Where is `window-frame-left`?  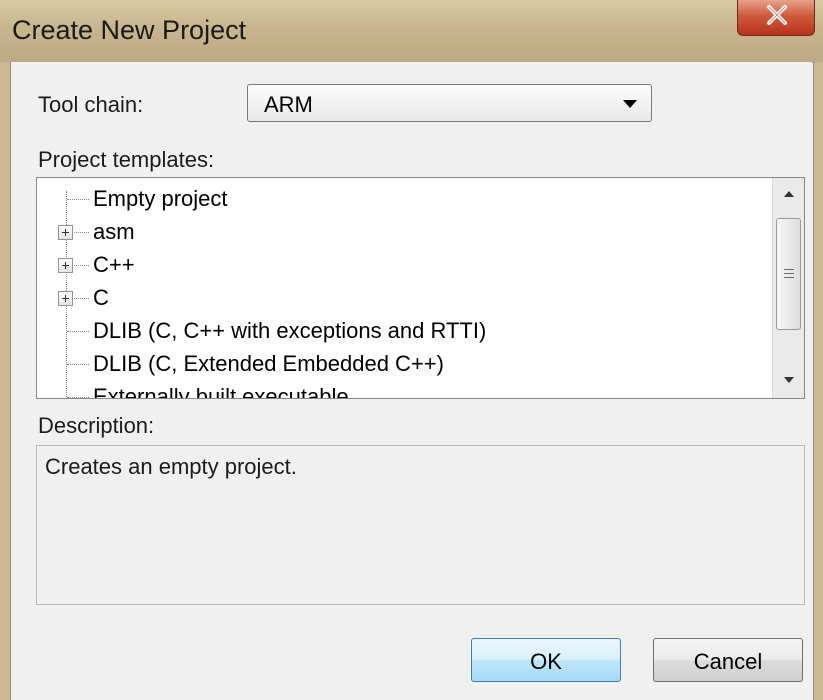
window-frame-left is located at coordinates (5, 381).